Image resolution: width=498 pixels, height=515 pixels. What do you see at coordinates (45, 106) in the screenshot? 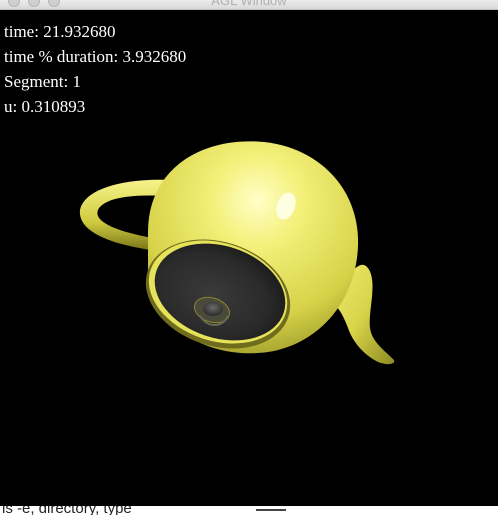
I see `u-parameter-readout: u: 0.310893` at bounding box center [45, 106].